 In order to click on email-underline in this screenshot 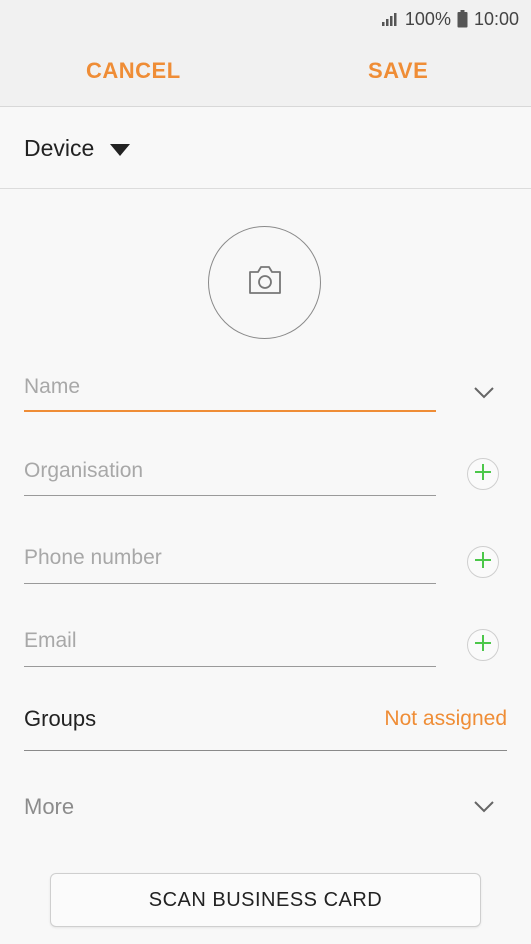, I will do `click(230, 666)`.